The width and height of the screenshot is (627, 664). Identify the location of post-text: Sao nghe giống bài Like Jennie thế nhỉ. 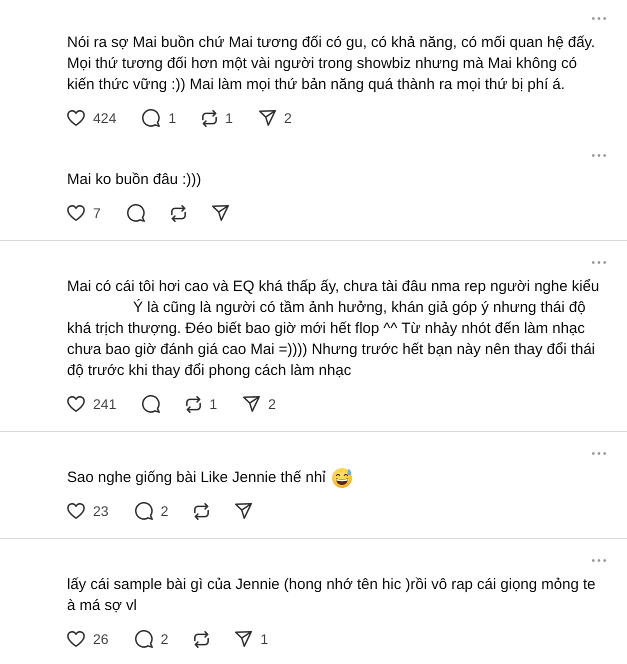
(196, 478).